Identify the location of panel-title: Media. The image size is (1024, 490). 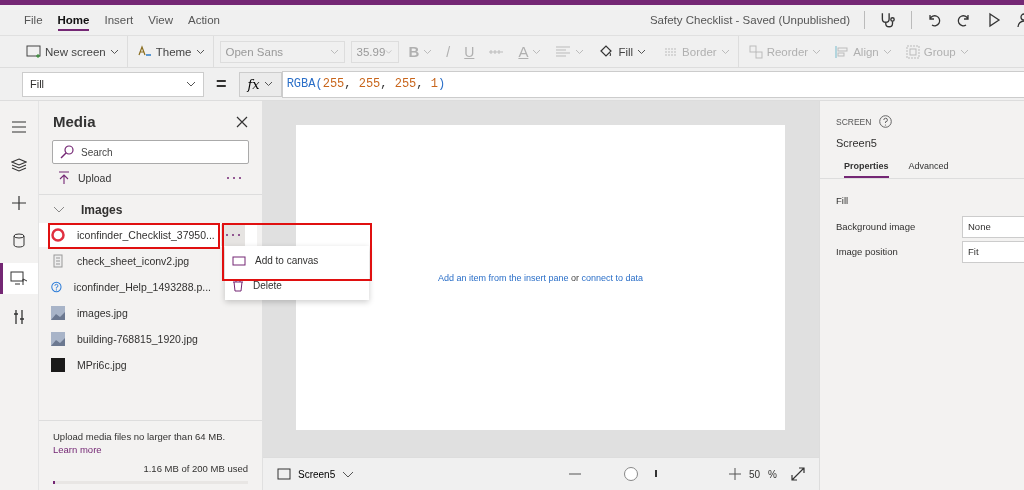
(74, 121).